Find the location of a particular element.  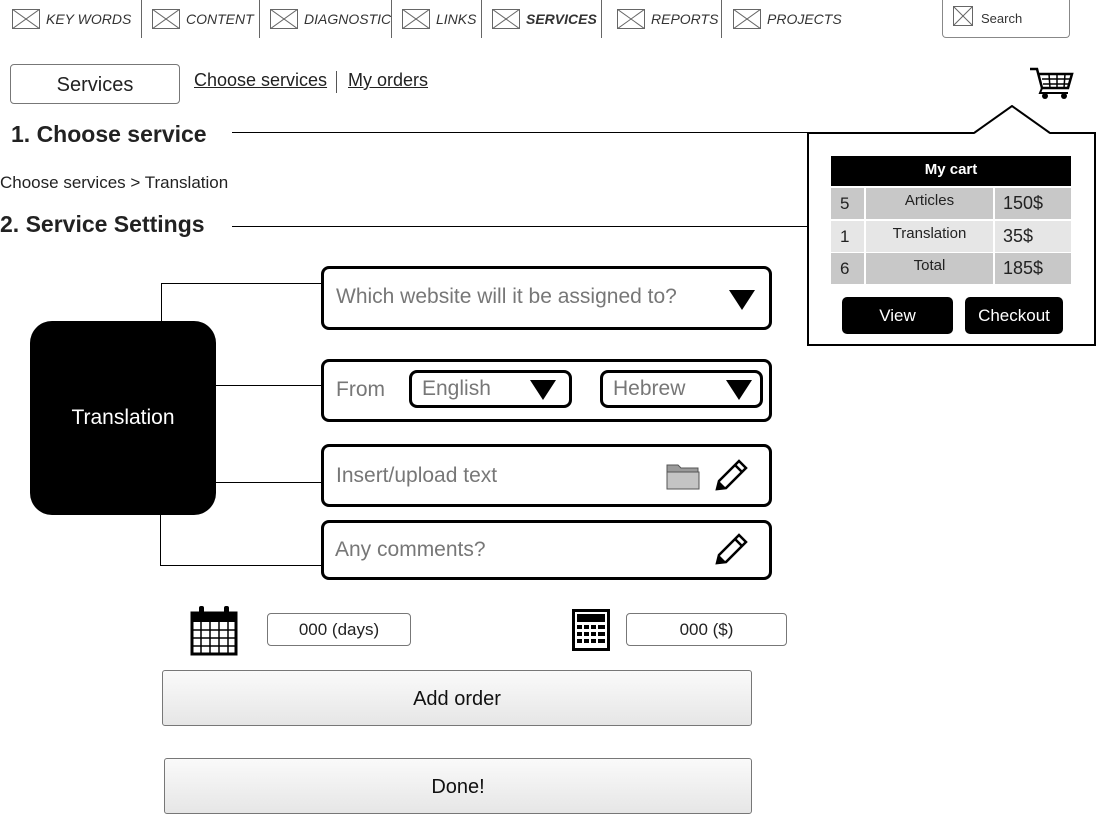

nav-item-content: CONTENT is located at coordinates (203, 19).